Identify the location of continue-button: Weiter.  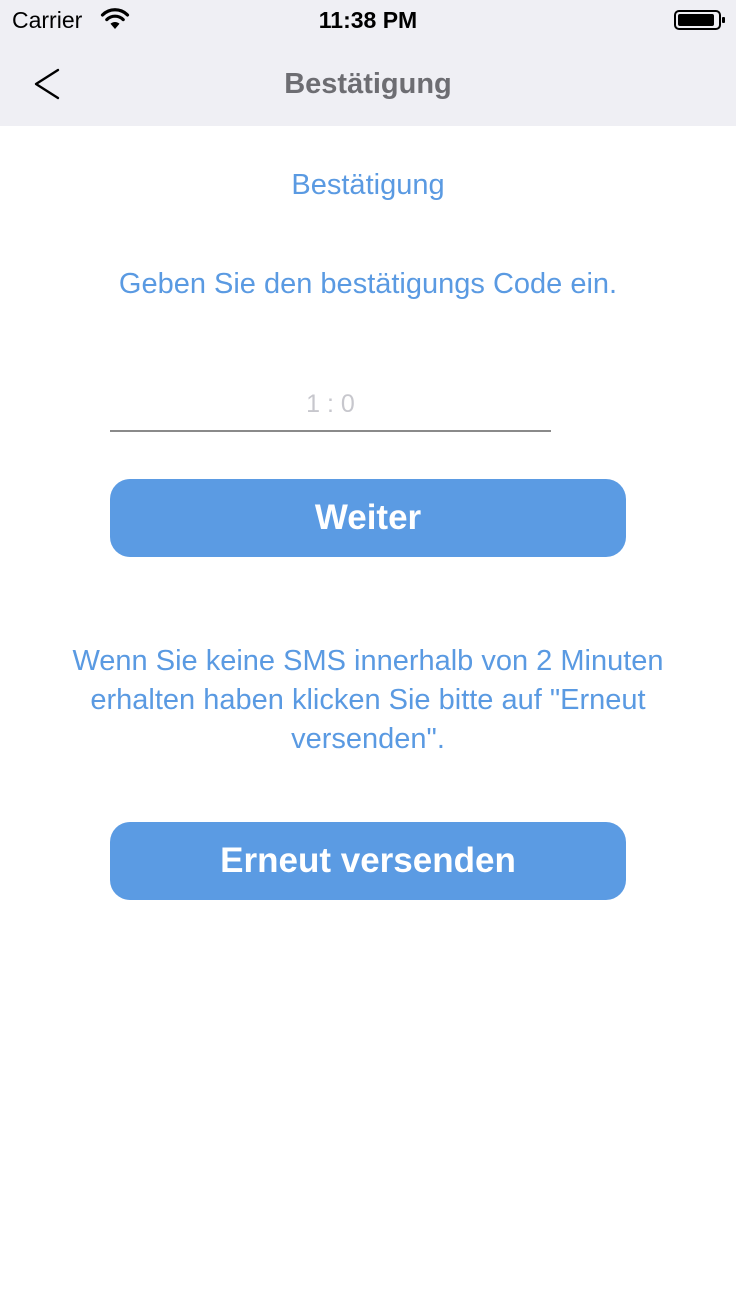
(368, 518).